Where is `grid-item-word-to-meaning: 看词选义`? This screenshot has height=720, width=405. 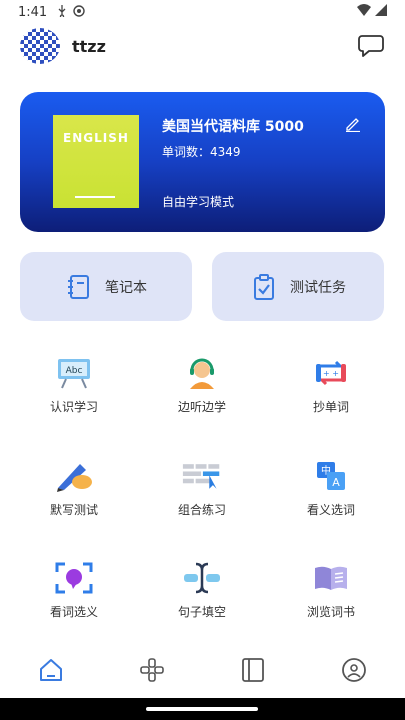 grid-item-word-to-meaning: 看词选义 is located at coordinates (74, 591).